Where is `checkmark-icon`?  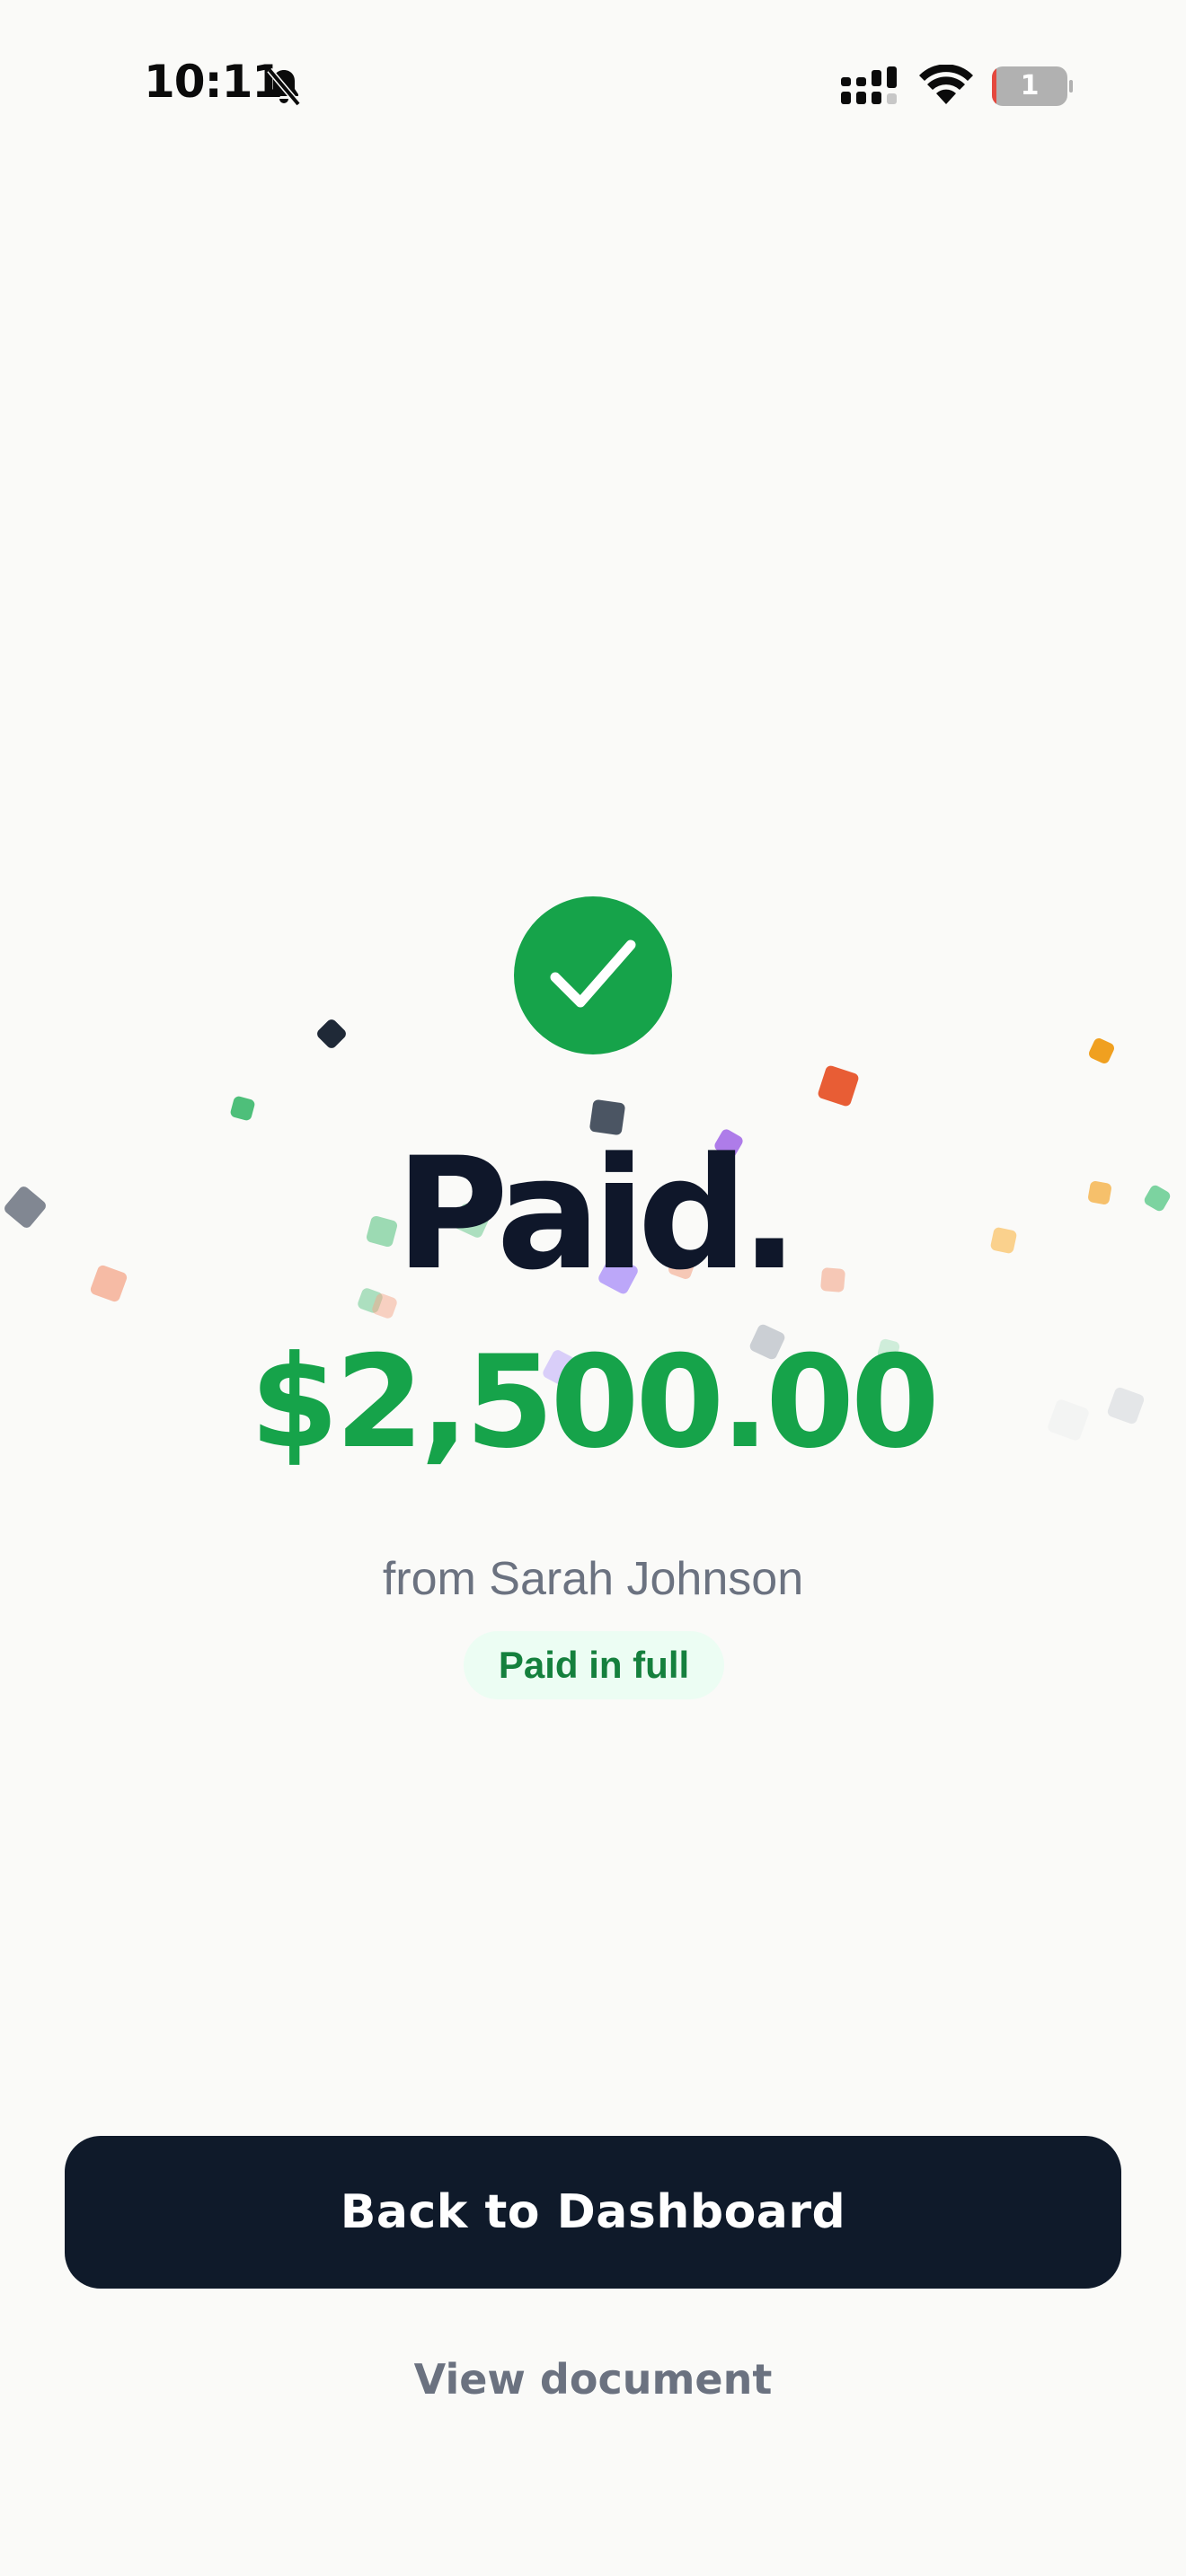 checkmark-icon is located at coordinates (593, 974).